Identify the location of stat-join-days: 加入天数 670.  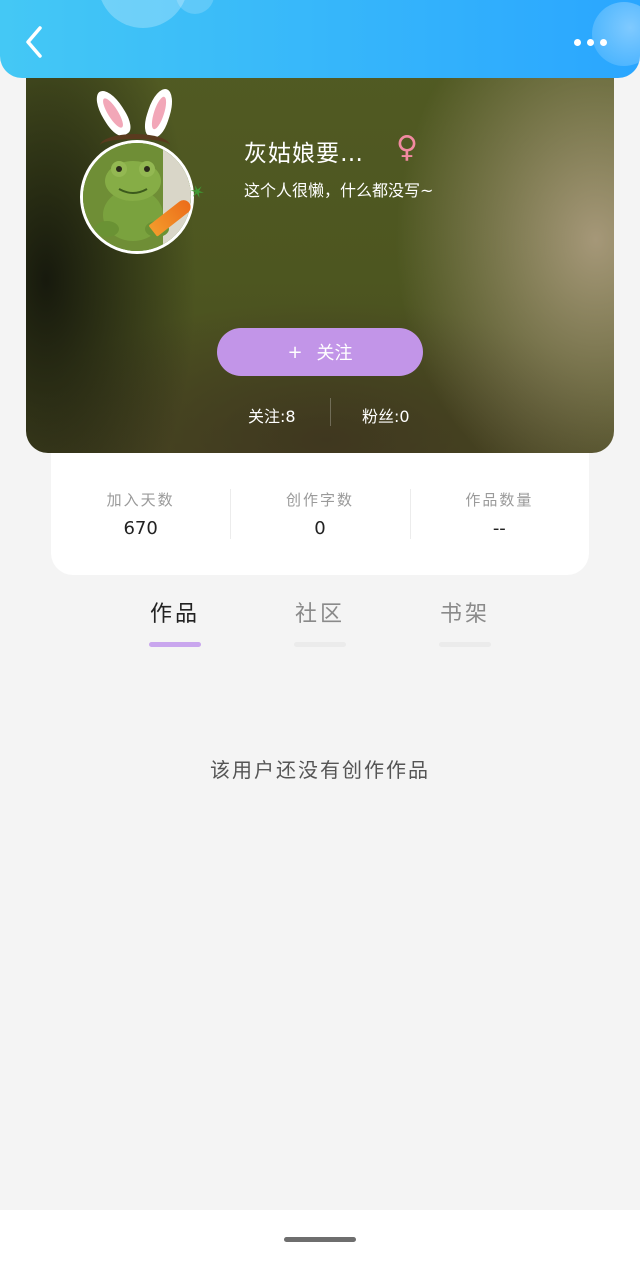
(140, 514).